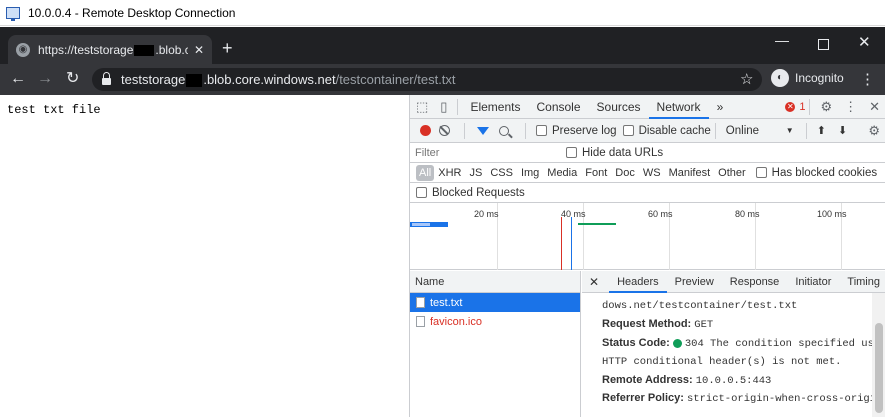  Describe the element at coordinates (558, 107) in the screenshot. I see `tab-console: Console` at that location.